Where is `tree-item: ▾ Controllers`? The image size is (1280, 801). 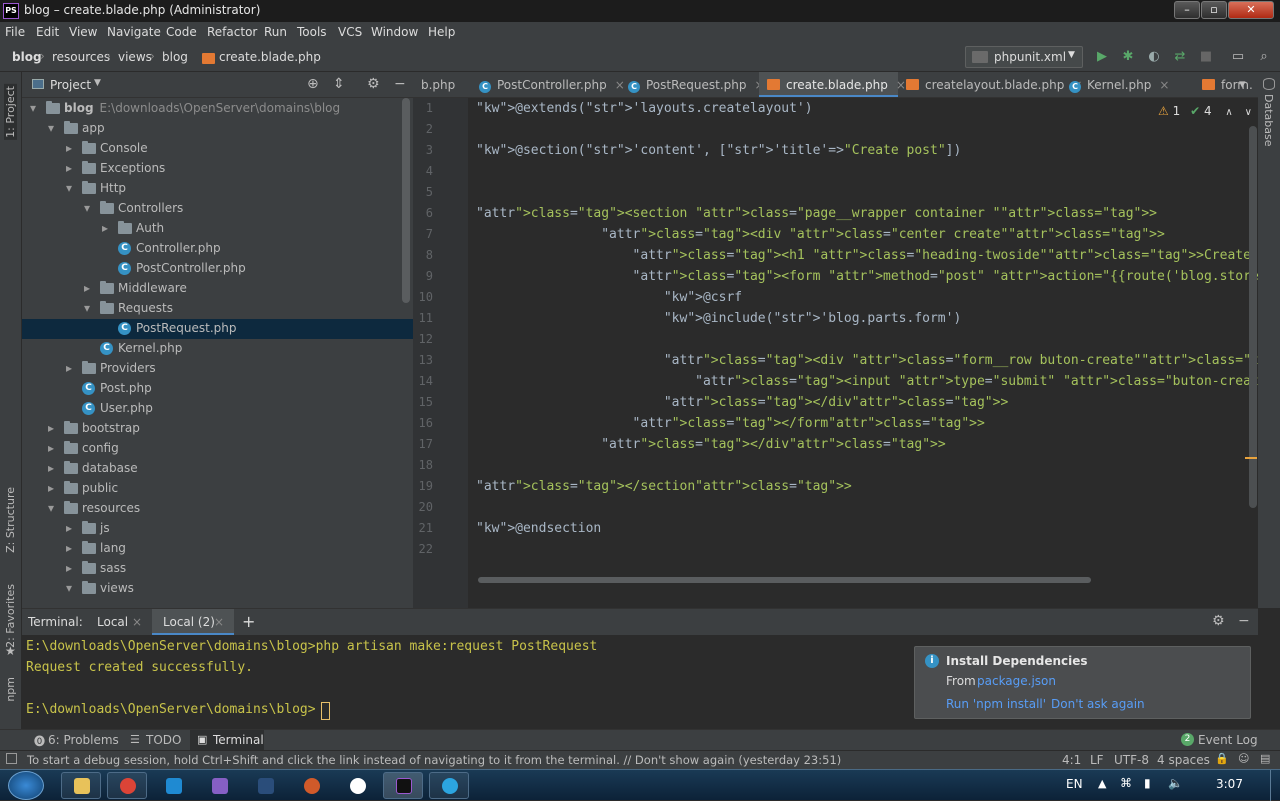 tree-item: ▾ Controllers is located at coordinates (217, 209).